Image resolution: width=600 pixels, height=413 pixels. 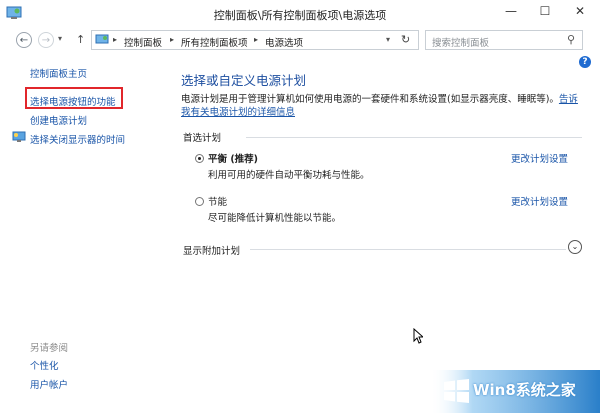 What do you see at coordinates (275, 218) in the screenshot?
I see `plan-power-saver-description: 尽可能降低计算机性能以节能。` at bounding box center [275, 218].